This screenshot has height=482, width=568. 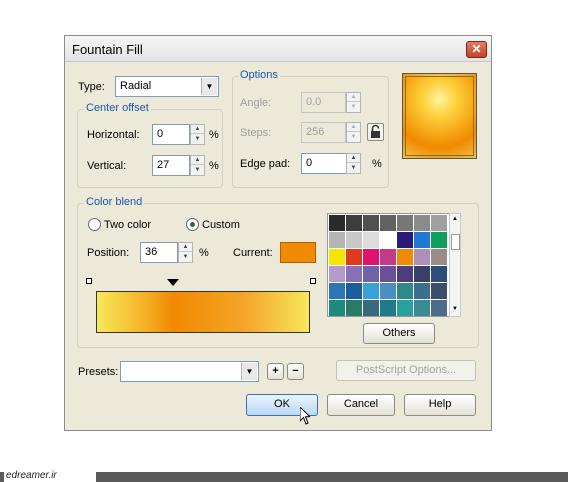 I want to click on help-button: Help, so click(x=440, y=405).